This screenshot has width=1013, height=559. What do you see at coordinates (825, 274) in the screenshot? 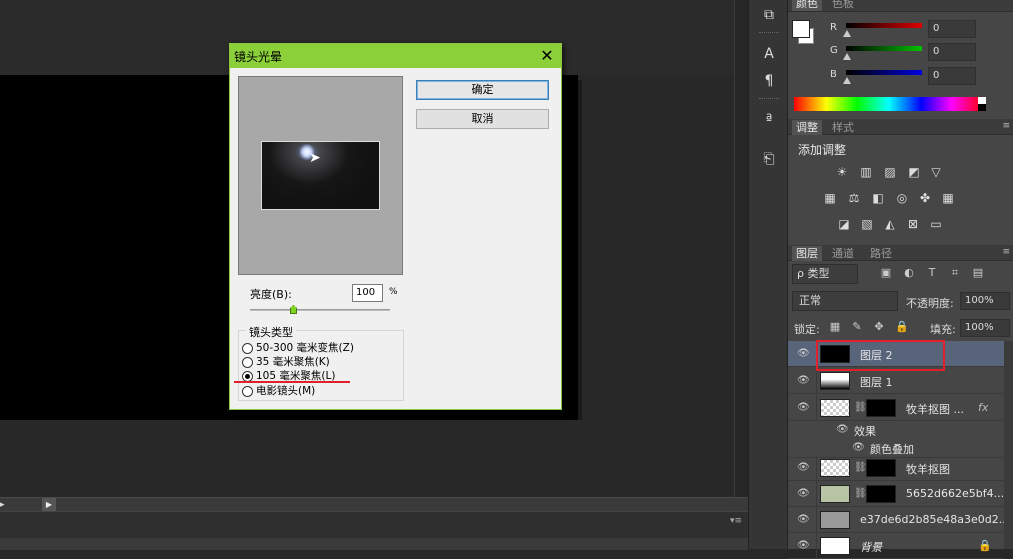
I see `layer-filter-select: ρ 类型` at bounding box center [825, 274].